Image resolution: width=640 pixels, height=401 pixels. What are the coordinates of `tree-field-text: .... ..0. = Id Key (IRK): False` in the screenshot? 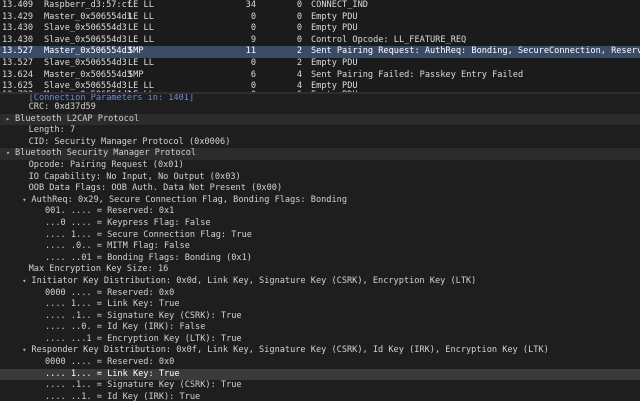 It's located at (125, 327).